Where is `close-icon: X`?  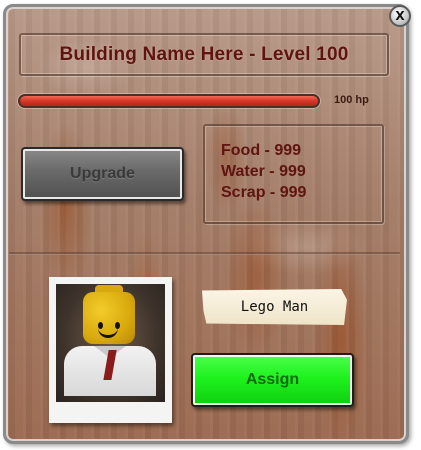
close-icon: X is located at coordinates (400, 16).